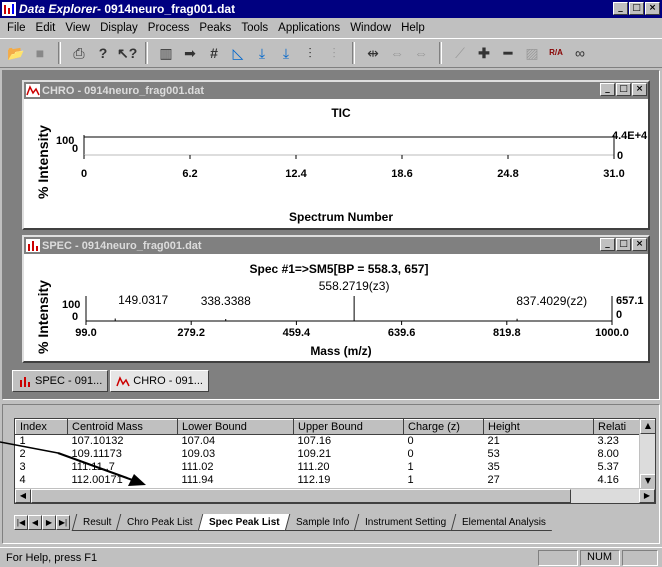 Image resolution: width=662 pixels, height=567 pixels. Describe the element at coordinates (503, 522) in the screenshot. I see `tab-elemental-analysis: Elemental Analysis` at that location.